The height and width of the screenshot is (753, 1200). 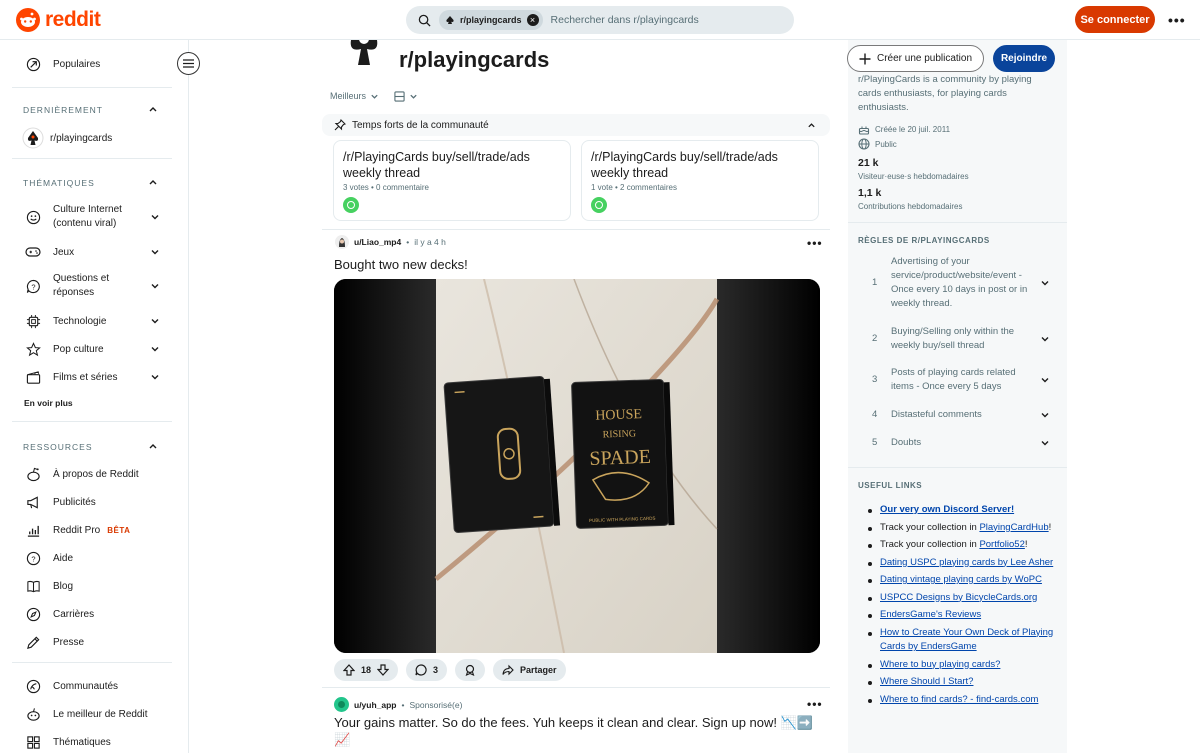 What do you see at coordinates (63, 110) in the screenshot?
I see `section-header-recent: DERNIÈREMENT` at bounding box center [63, 110].